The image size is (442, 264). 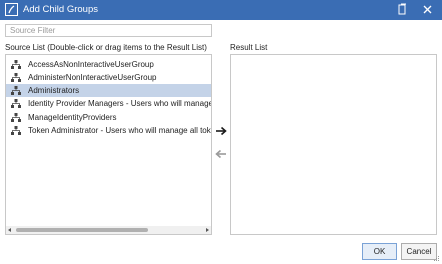 I want to click on resize-grip-icon, so click(x=437, y=259).